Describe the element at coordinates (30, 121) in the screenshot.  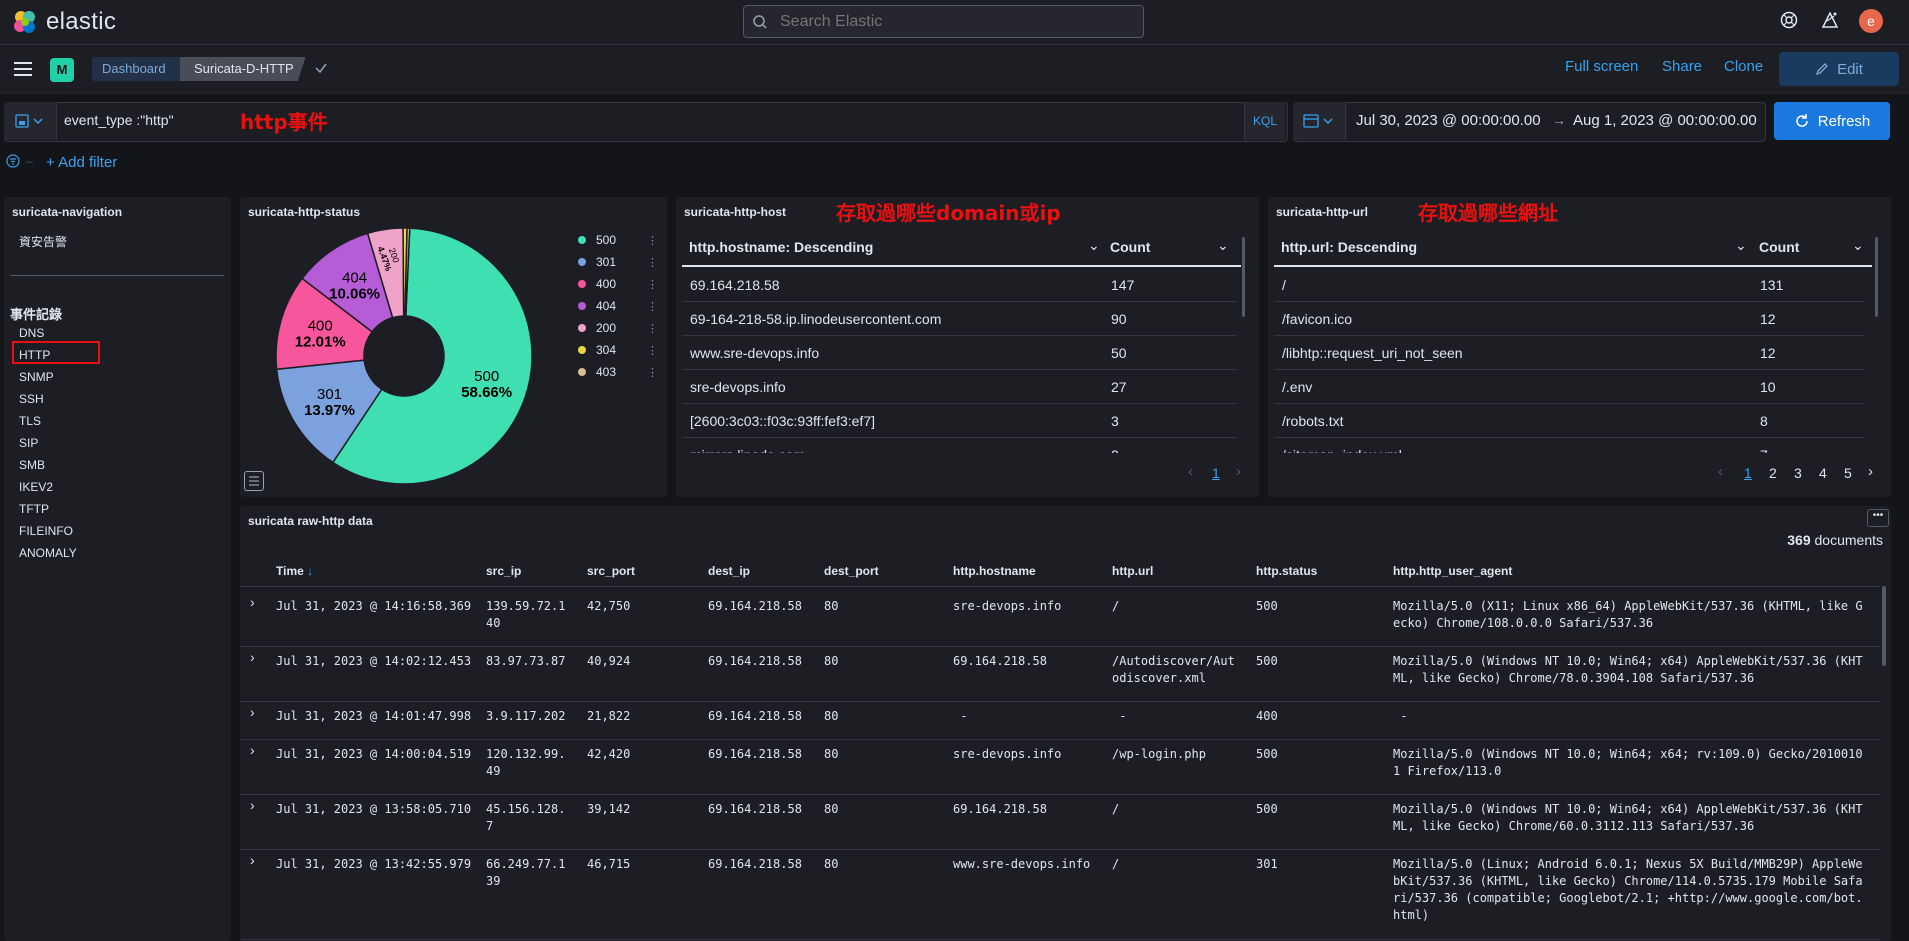
I see `saved-query-menu` at that location.